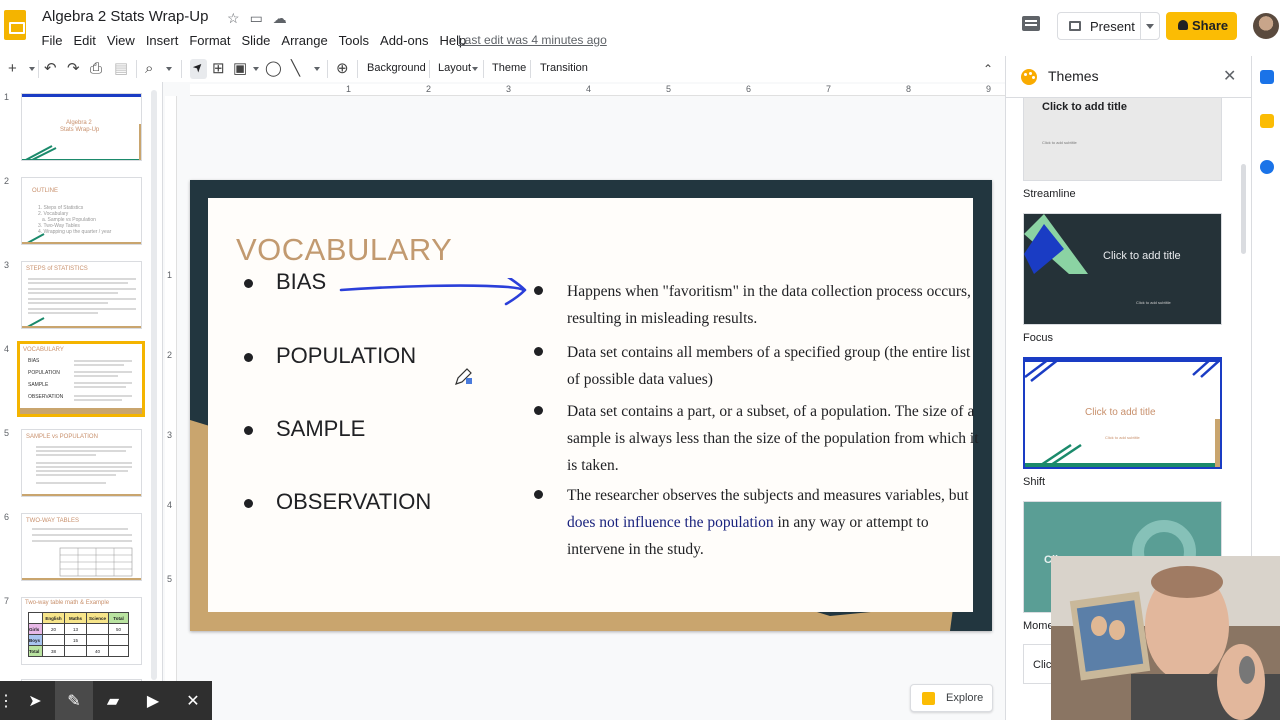 This screenshot has width=1280, height=720. What do you see at coordinates (1243, 209) in the screenshot?
I see `themes-scrollbar` at bounding box center [1243, 209].